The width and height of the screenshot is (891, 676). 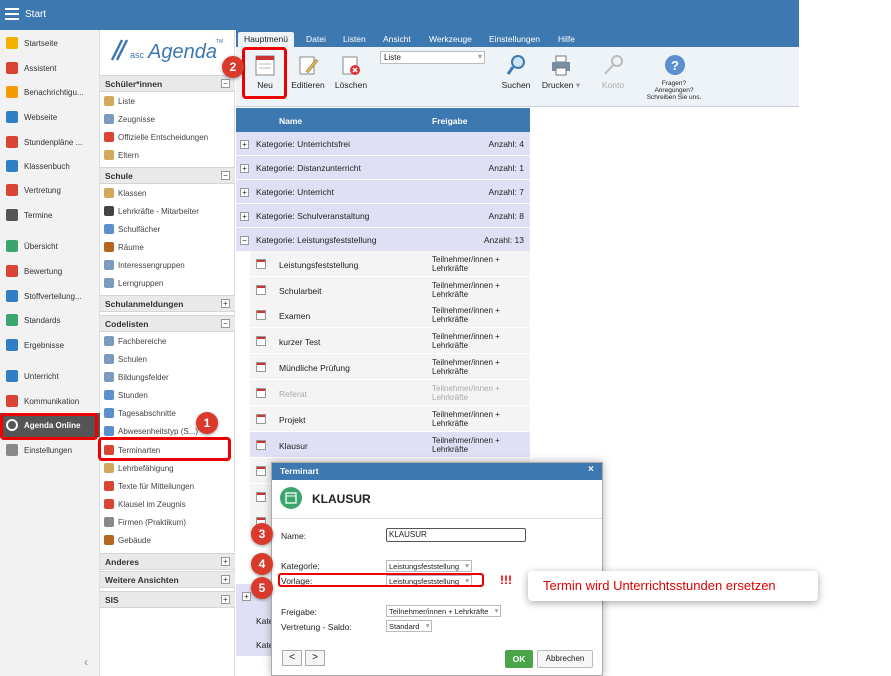 What do you see at coordinates (316, 39) in the screenshot?
I see `menu-1: Datei` at bounding box center [316, 39].